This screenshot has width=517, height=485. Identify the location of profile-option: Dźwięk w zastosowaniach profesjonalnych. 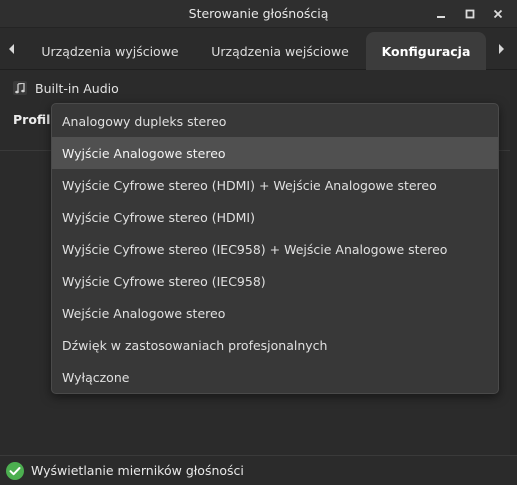
(275, 345).